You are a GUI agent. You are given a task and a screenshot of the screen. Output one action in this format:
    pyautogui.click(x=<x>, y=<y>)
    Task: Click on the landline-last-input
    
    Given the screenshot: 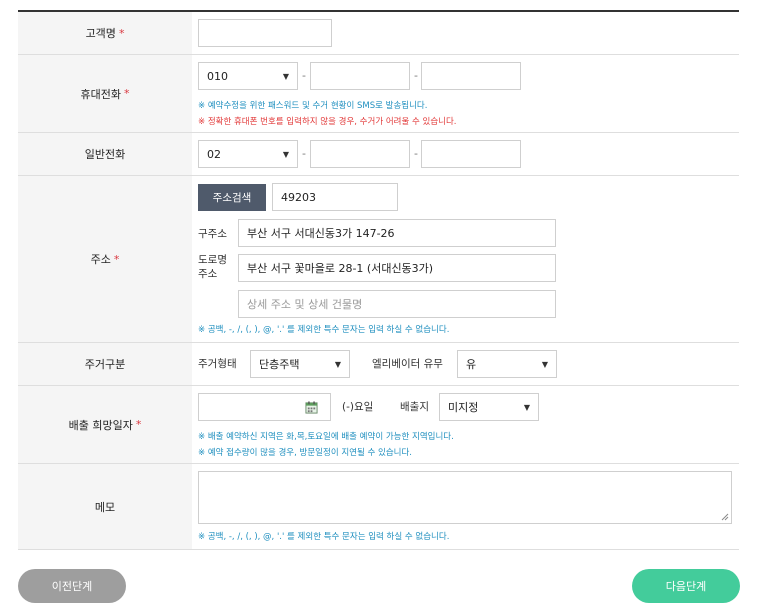 What is the action you would take?
    pyautogui.click(x=471, y=154)
    